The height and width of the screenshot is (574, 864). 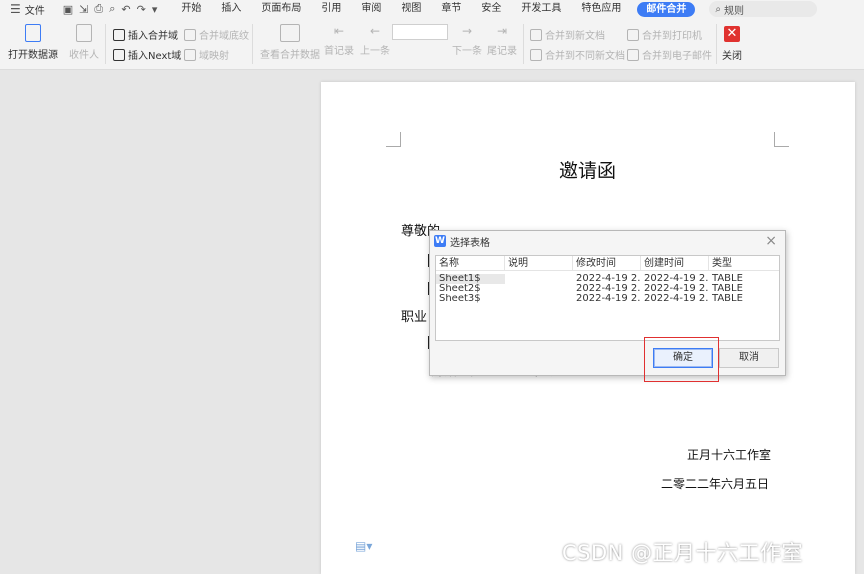 What do you see at coordinates (460, 299) in the screenshot?
I see `sheet-name: Sheet3$` at bounding box center [460, 299].